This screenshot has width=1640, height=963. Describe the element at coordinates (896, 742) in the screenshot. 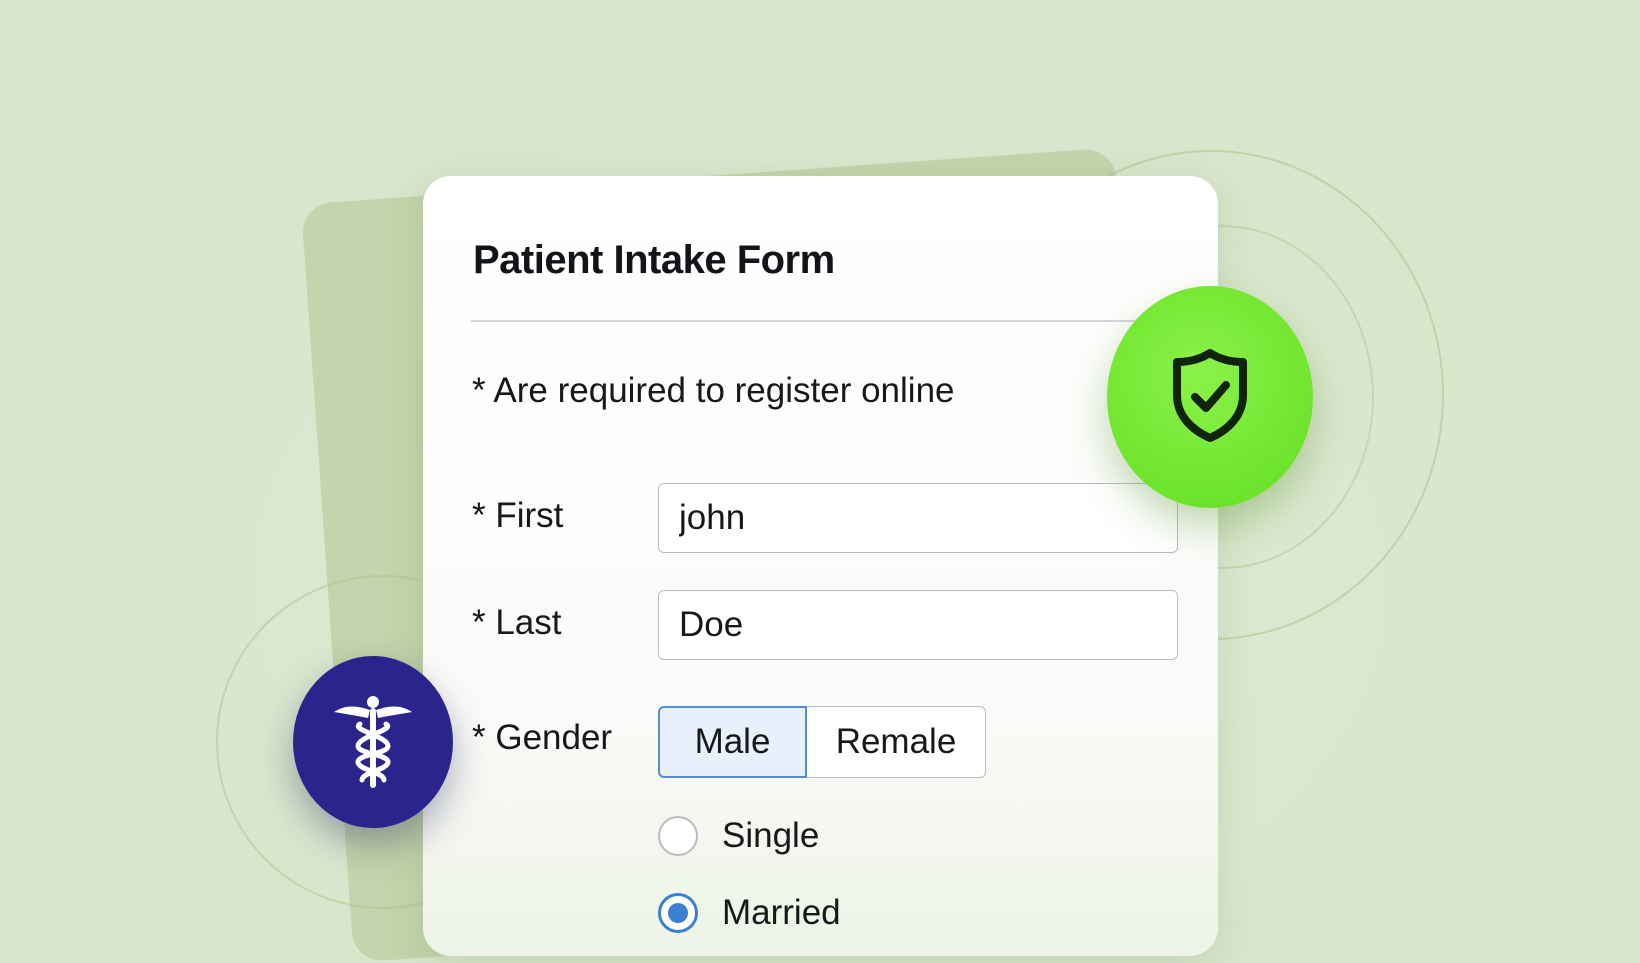

I see `gender-female-option: Remale` at that location.